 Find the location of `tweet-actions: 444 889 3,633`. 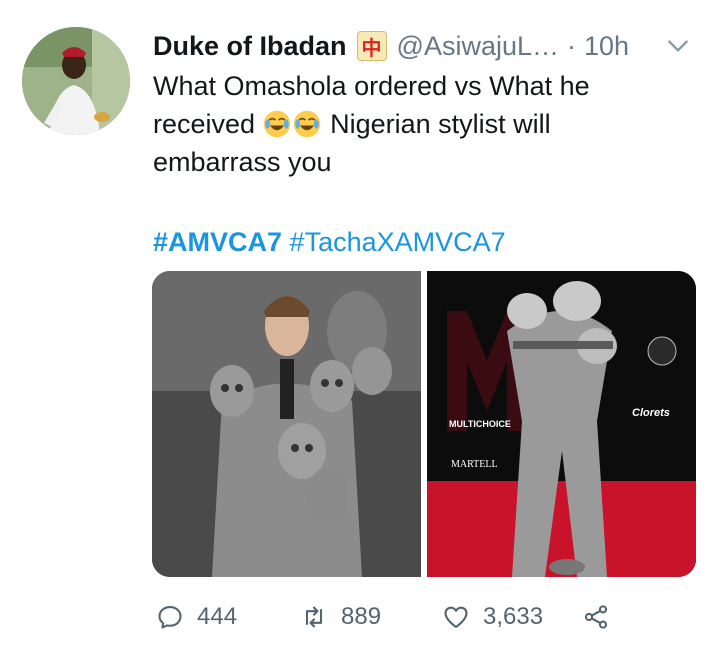

tweet-actions: 444 889 3,633 is located at coordinates (387, 617).